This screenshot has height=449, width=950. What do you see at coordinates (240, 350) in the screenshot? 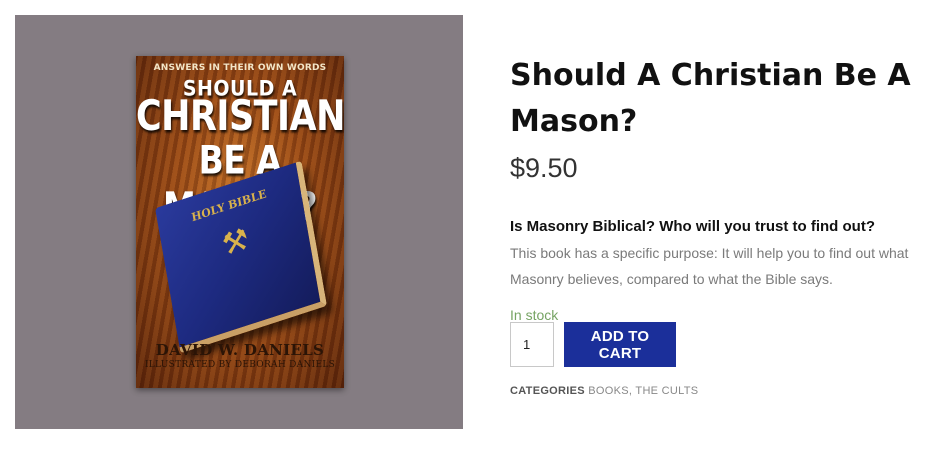
I see `cover-author: DAVID W. DANIELS` at bounding box center [240, 350].